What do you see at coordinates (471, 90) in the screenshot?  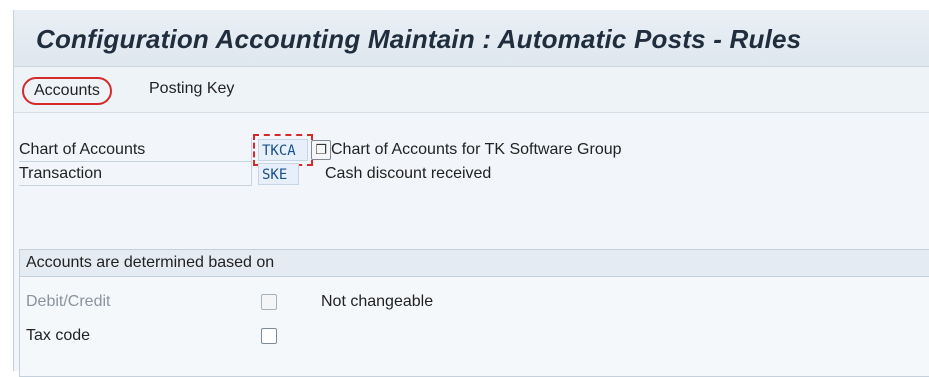 I see `application-toolbar: Accounts Posting Key` at bounding box center [471, 90].